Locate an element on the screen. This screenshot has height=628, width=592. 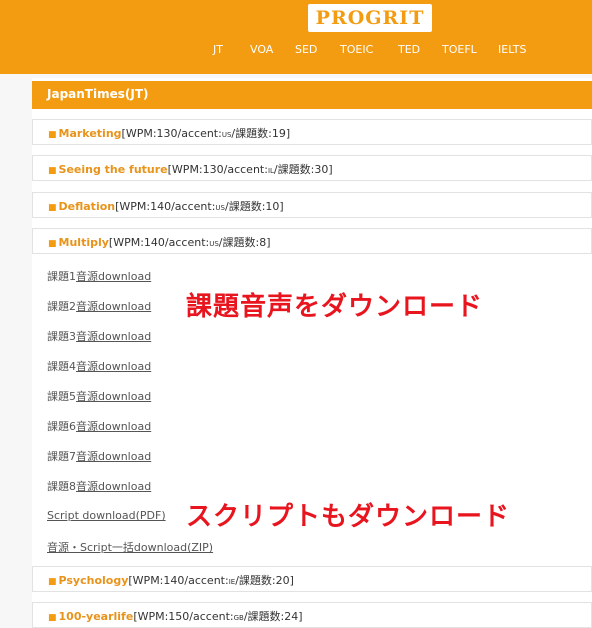
item-title: Deflation is located at coordinates (87, 206).